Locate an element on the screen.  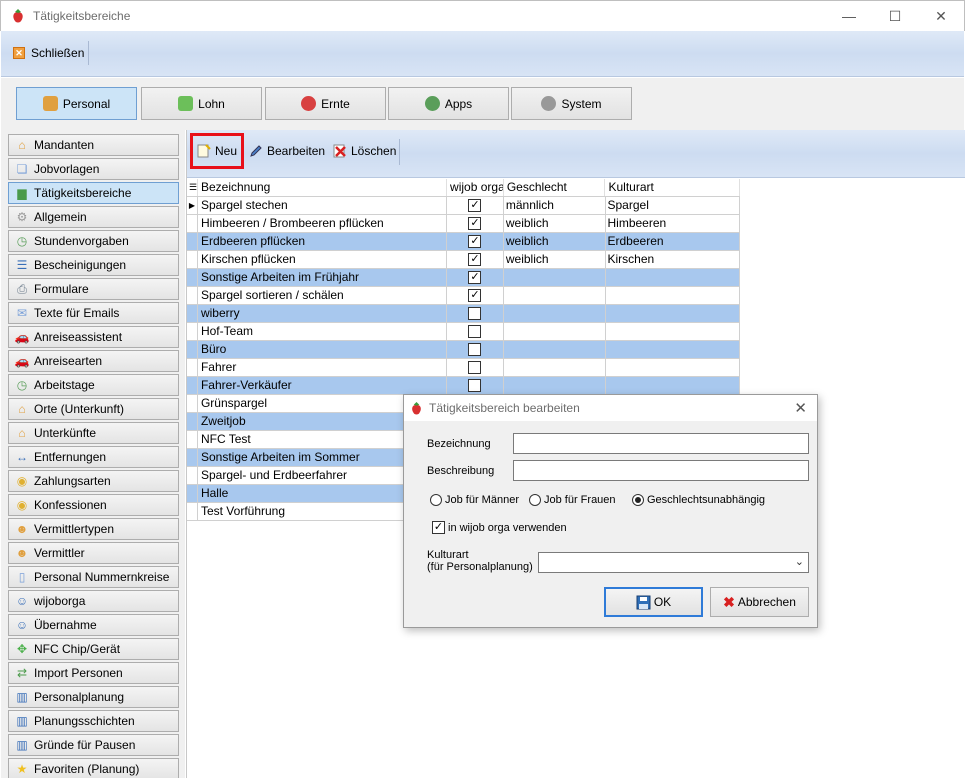
table-row: Fahrer-Verkäufer is located at coordinates (464, 386).